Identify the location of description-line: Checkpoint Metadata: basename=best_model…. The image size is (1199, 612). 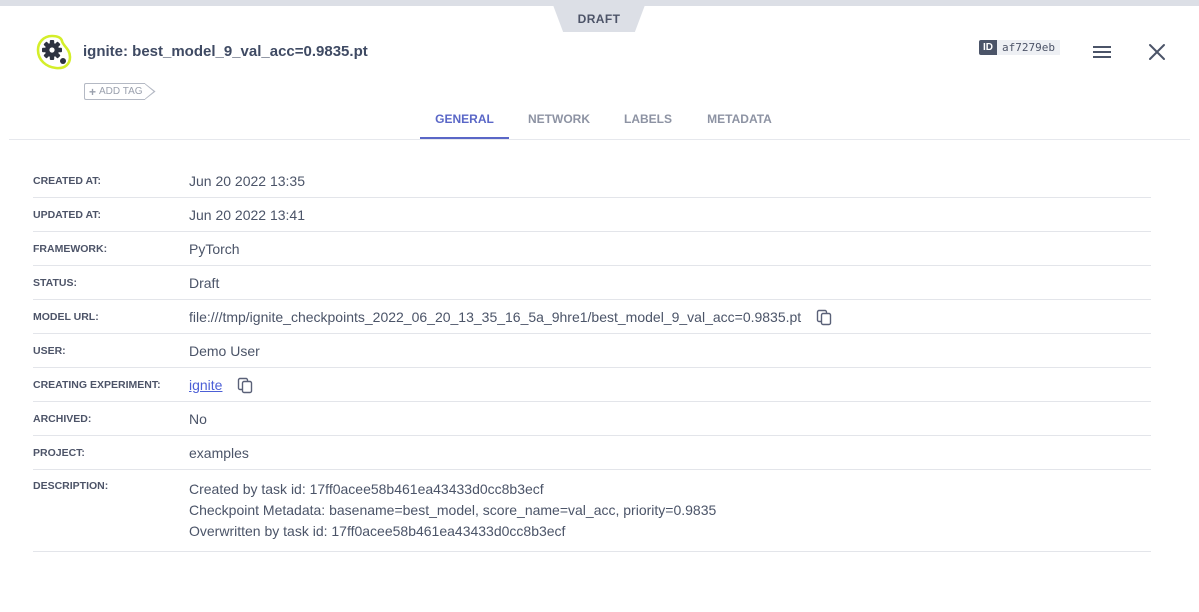
(453, 510).